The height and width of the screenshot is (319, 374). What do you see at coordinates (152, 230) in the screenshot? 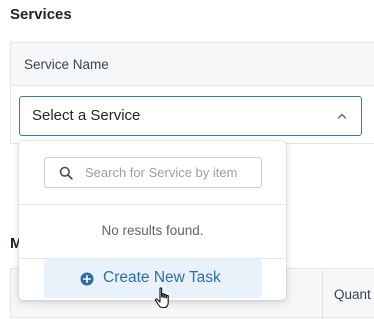
I see `no-results-message: No results found.` at bounding box center [152, 230].